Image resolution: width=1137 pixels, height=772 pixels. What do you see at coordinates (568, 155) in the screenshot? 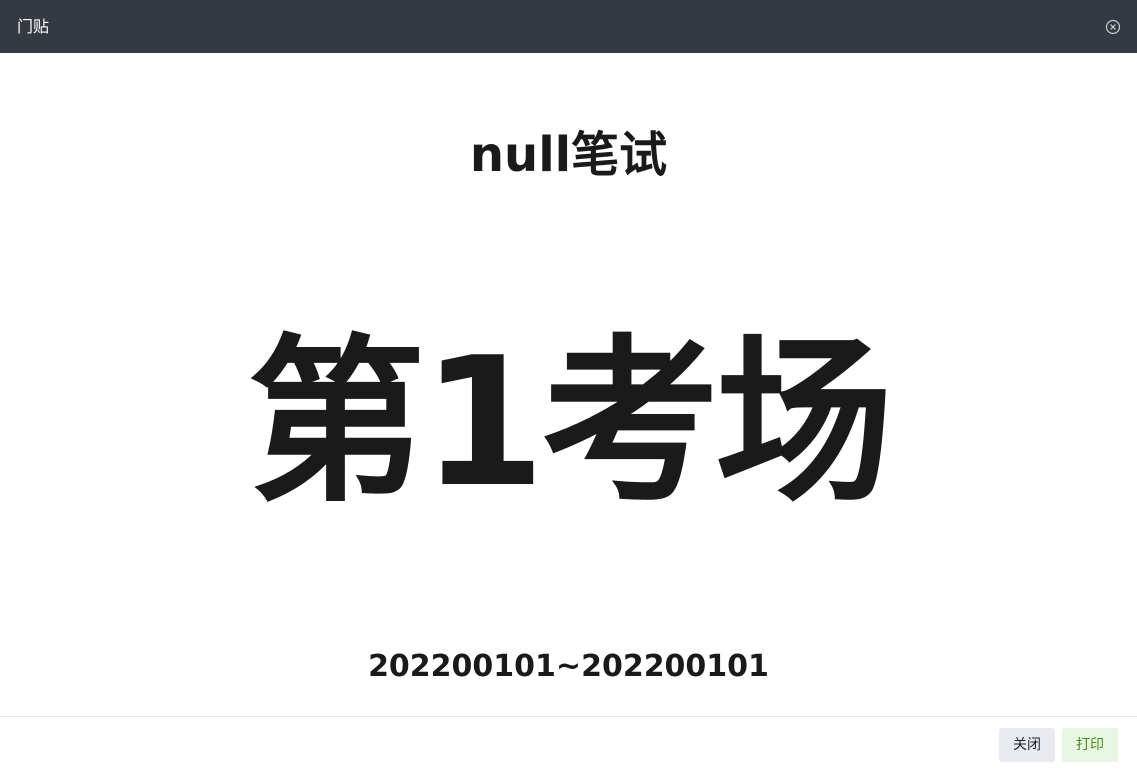
I see `exam-name: null笔试` at bounding box center [568, 155].